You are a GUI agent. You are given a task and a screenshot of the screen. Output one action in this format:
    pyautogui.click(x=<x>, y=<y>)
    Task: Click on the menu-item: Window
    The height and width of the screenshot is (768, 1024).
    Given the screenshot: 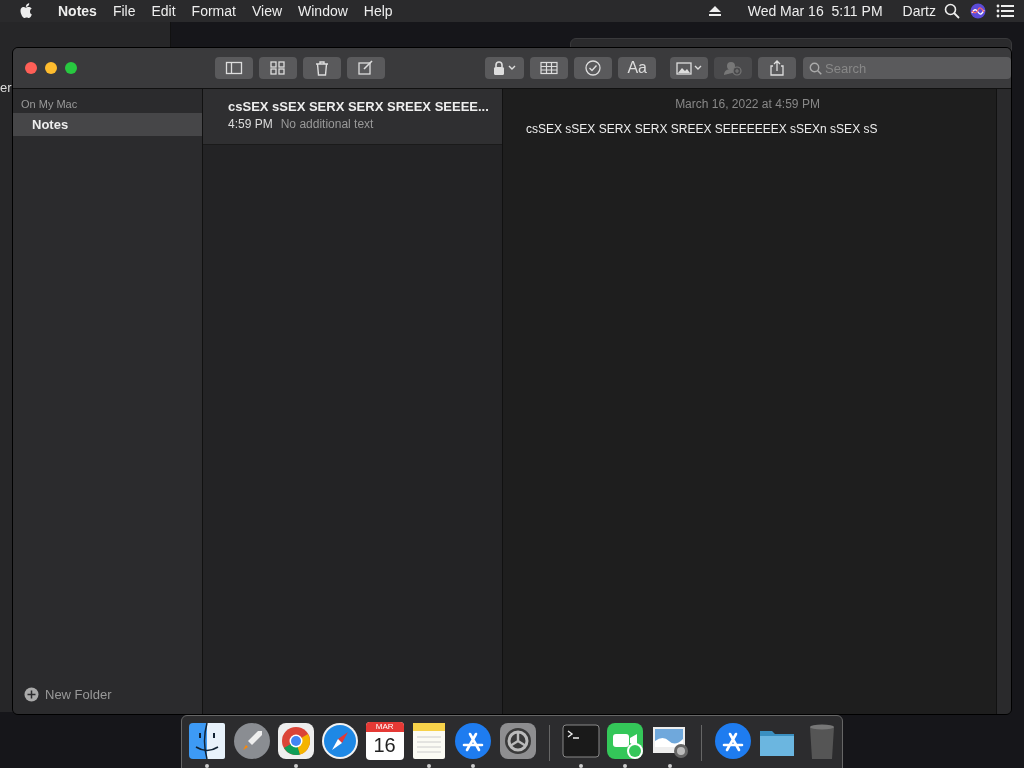 What is the action you would take?
    pyautogui.click(x=323, y=11)
    